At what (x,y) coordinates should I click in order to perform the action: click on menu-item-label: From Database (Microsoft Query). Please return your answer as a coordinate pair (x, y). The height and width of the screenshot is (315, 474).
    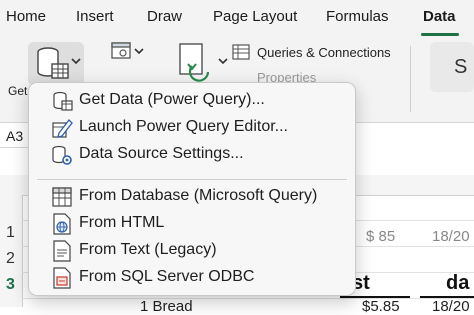
    Looking at the image, I should click on (198, 195).